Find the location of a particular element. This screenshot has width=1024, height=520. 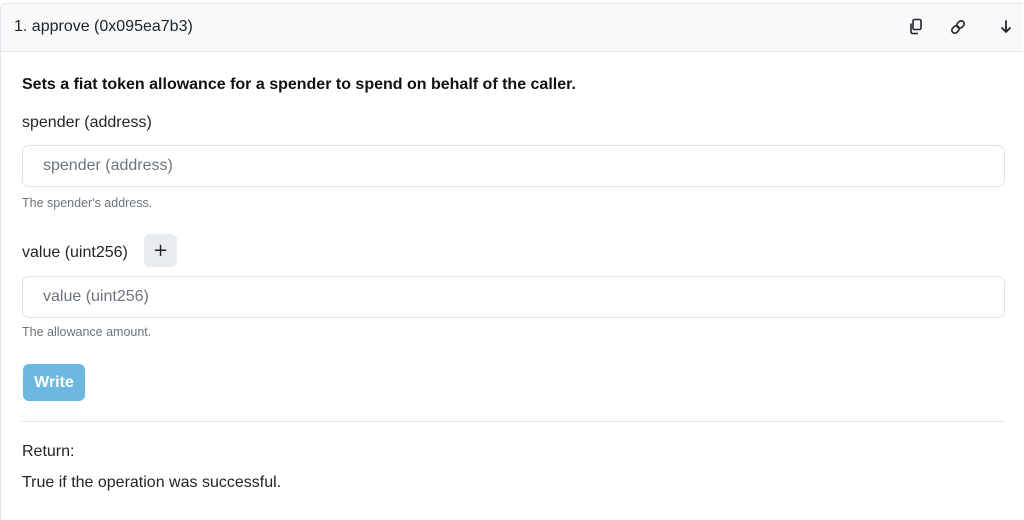

spender-help-text: The spender's address. is located at coordinates (87, 203).